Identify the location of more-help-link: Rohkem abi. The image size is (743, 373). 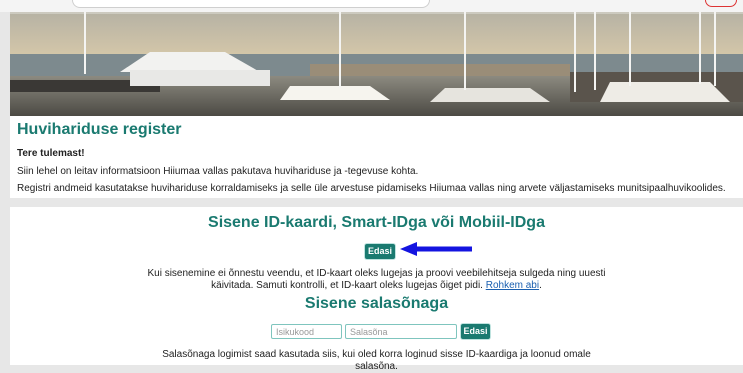
(512, 285).